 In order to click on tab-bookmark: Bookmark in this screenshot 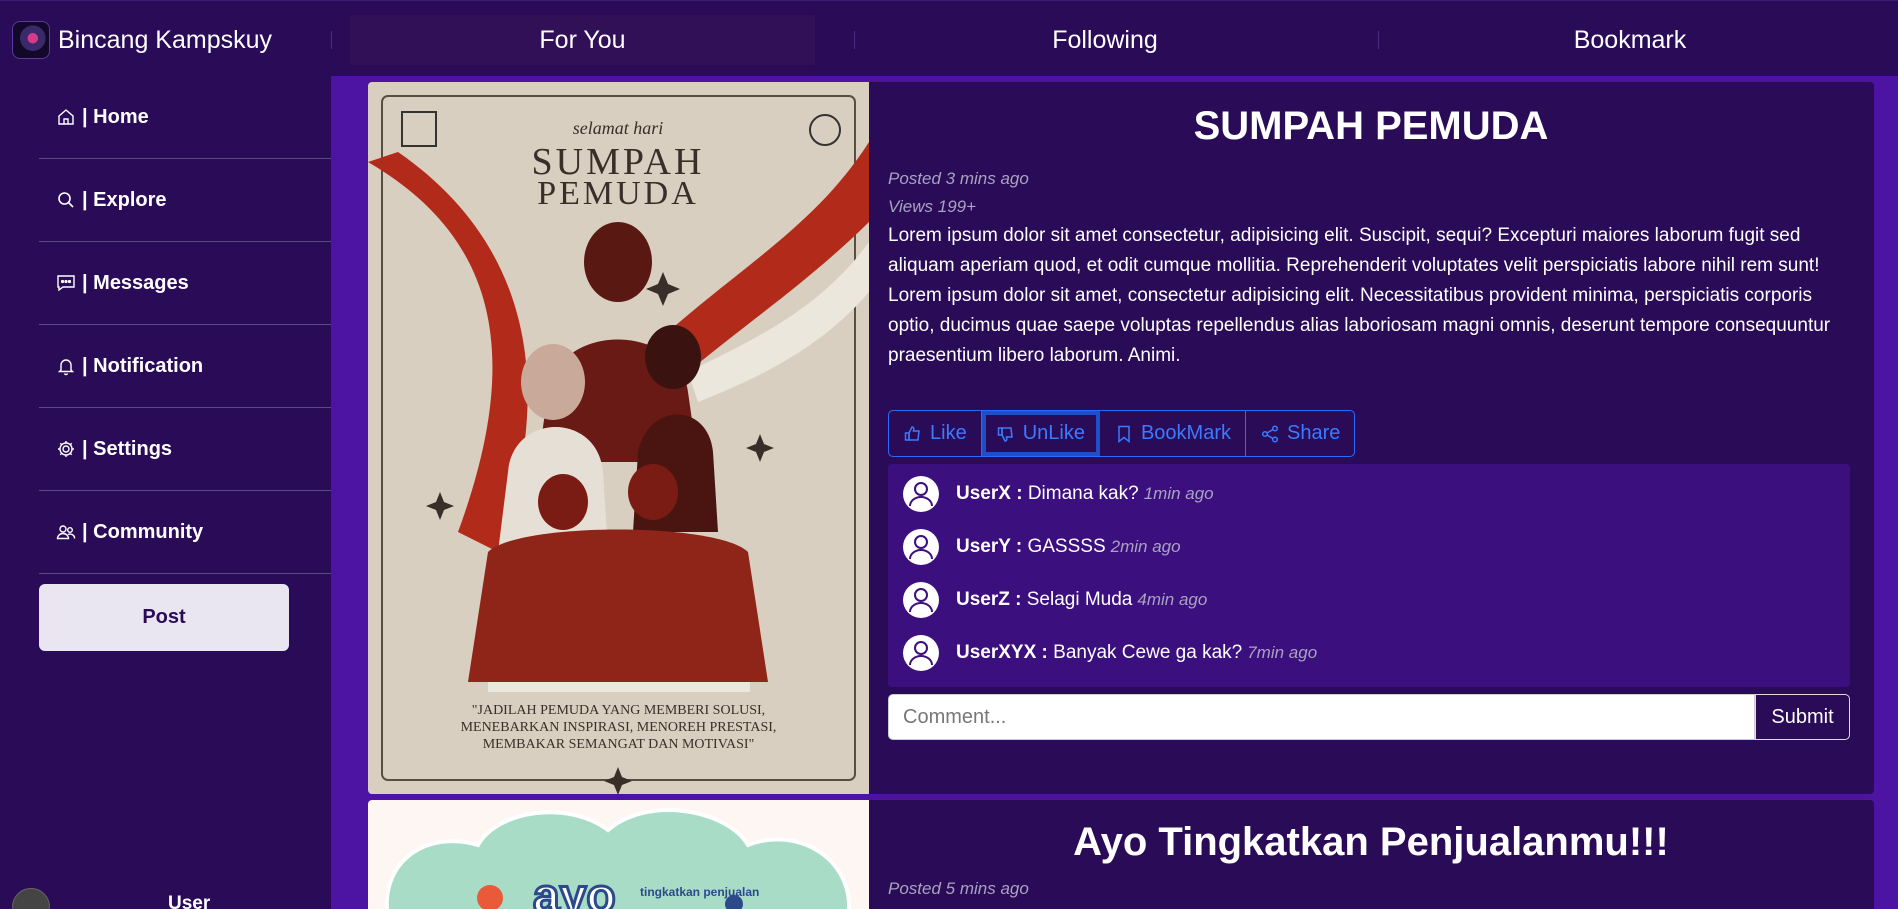, I will do `click(1630, 40)`.